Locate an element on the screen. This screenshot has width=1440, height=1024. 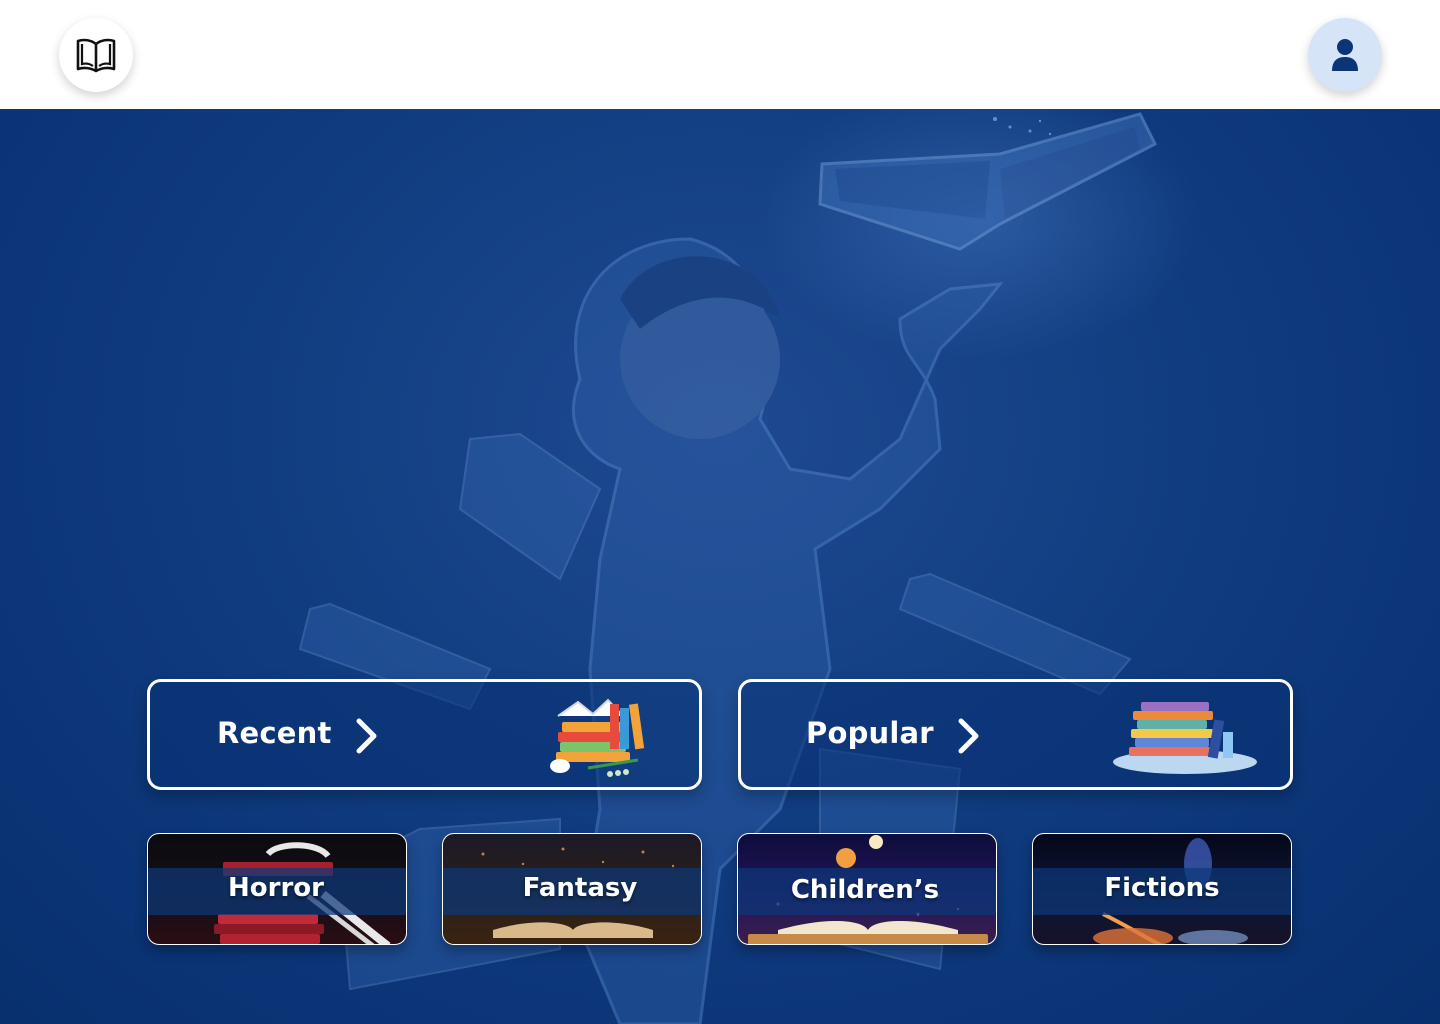
profile-button is located at coordinates (1345, 55).